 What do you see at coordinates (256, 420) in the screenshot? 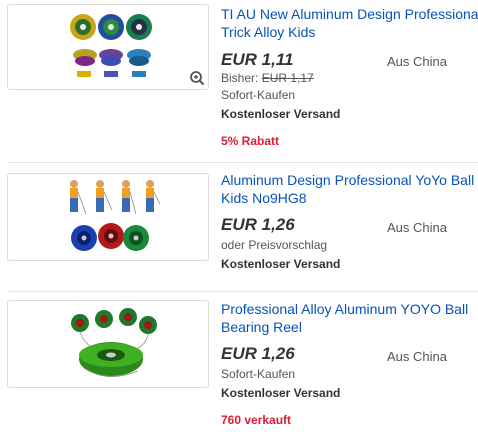
I see `sold-count-badge-3: 760 verkauft` at bounding box center [256, 420].